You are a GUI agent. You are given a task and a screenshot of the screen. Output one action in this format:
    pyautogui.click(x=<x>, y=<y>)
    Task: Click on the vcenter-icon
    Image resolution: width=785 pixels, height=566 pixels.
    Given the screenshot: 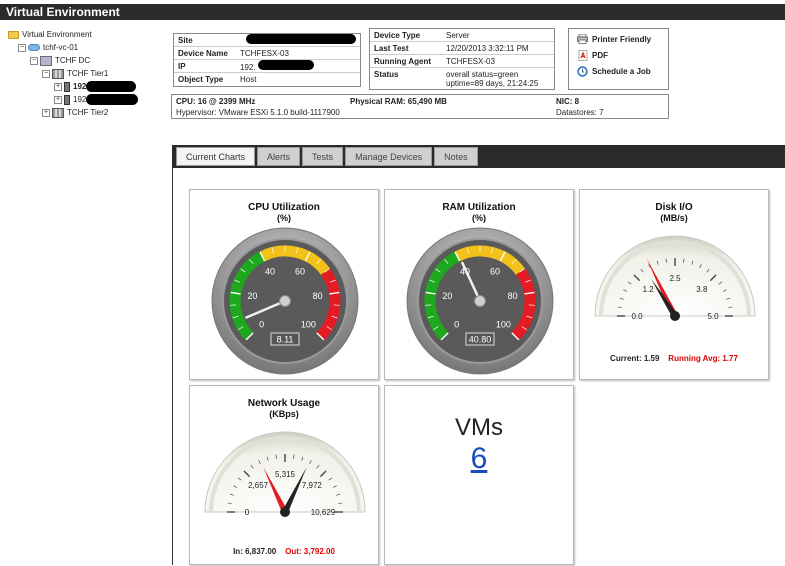 What is the action you would take?
    pyautogui.click(x=34, y=47)
    